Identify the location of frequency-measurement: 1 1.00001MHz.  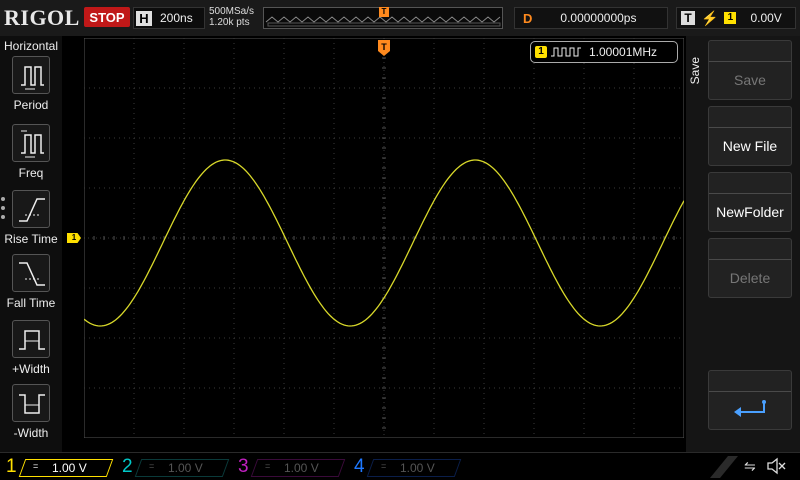
(604, 52).